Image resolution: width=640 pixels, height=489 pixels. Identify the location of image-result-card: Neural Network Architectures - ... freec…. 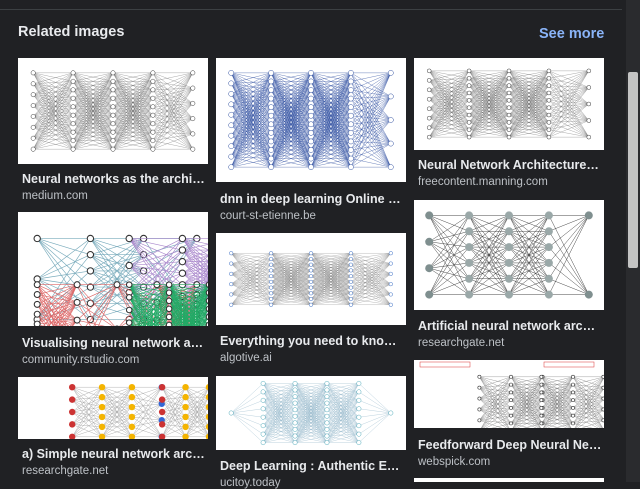
(509, 126).